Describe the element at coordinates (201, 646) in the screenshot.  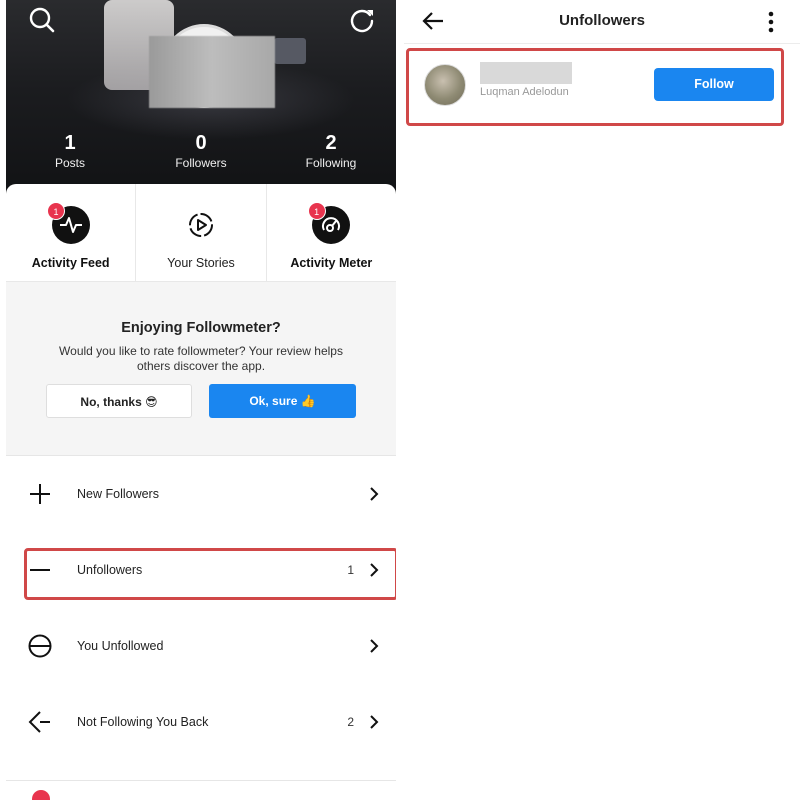
I see `menu-item-you-unfollowed: You Unfollowed` at that location.